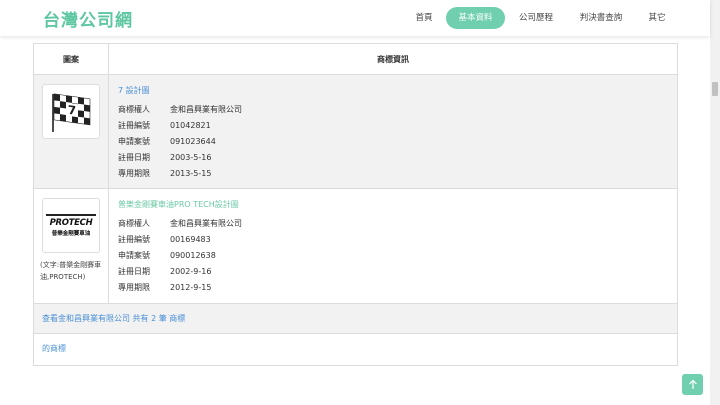  What do you see at coordinates (54, 348) in the screenshot?
I see `trademarks-link: 的商標` at bounding box center [54, 348].